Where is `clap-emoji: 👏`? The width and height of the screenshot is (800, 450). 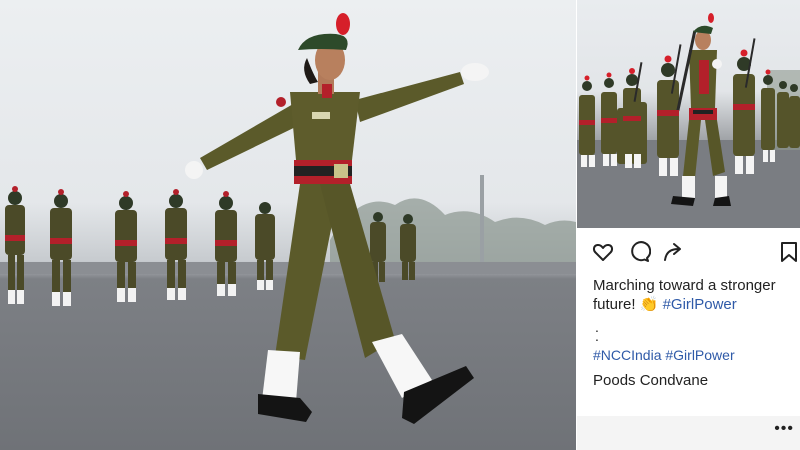 clap-emoji: 👏 is located at coordinates (649, 304).